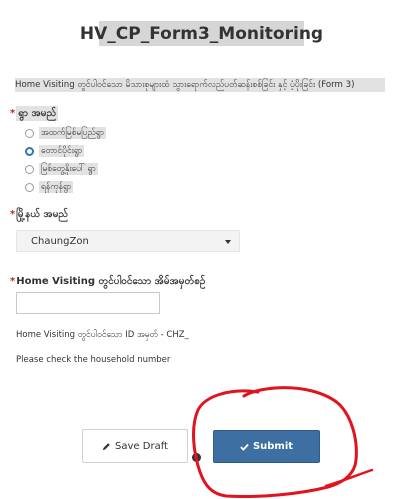 The image size is (399, 499). I want to click on radio-option-1: အထက်မြစ်မပြည်ရွာ, so click(66, 133).